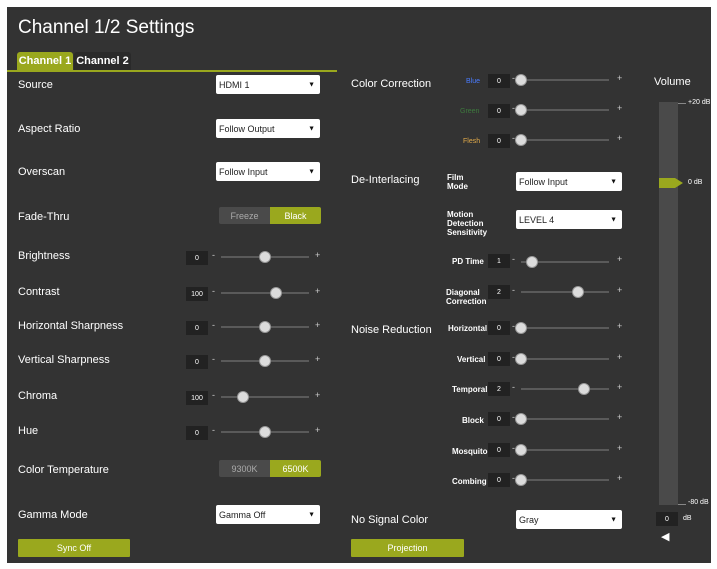 This screenshot has height=569, width=717. I want to click on speaker-icon: ◀, so click(665, 536).